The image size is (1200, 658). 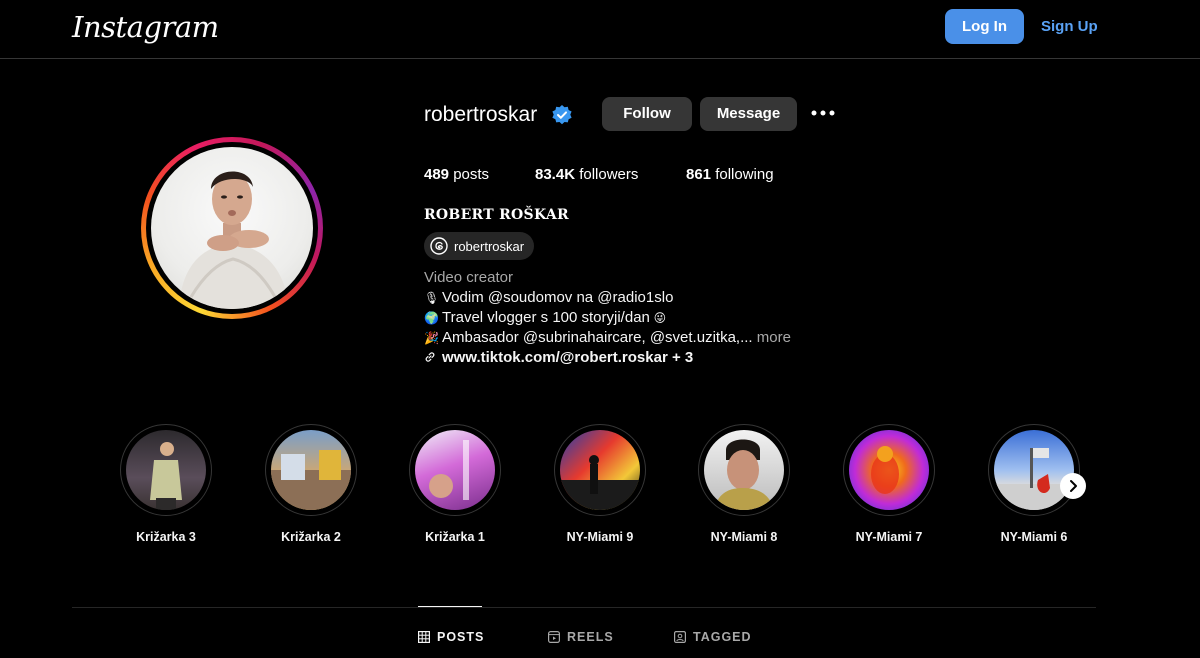 What do you see at coordinates (1069, 26) in the screenshot?
I see `signup-link: Sign Up` at bounding box center [1069, 26].